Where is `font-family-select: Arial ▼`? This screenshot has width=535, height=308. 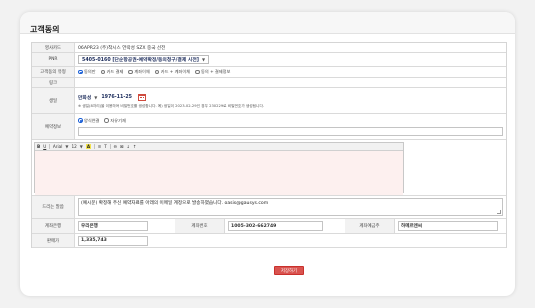
font-family-select: Arial ▼ is located at coordinates (61, 146).